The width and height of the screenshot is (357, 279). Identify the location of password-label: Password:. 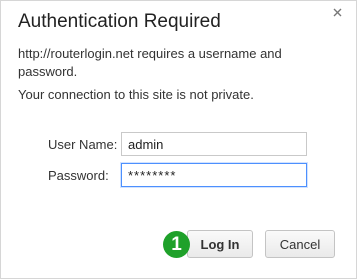
(78, 175).